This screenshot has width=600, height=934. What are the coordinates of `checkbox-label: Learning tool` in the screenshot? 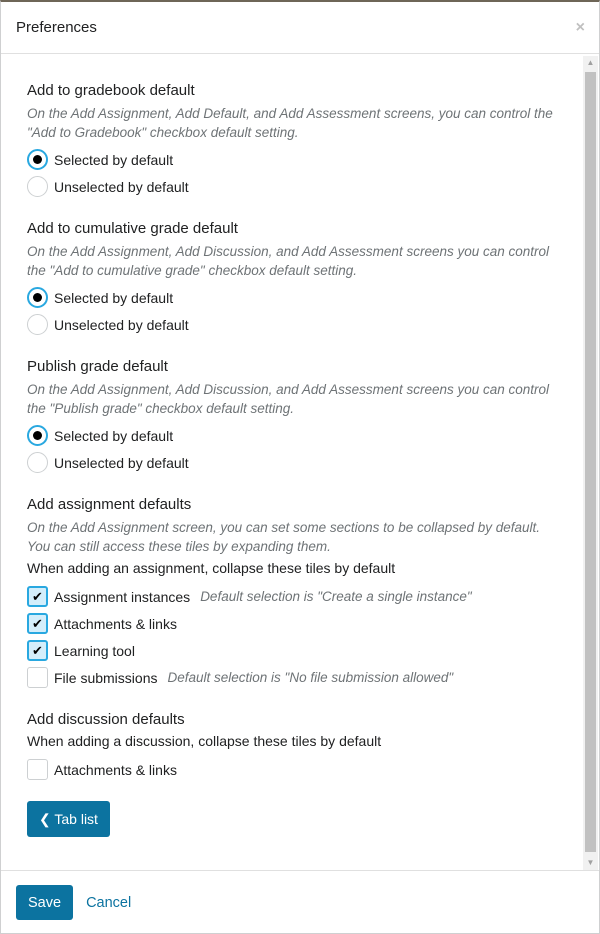 It's located at (94, 650).